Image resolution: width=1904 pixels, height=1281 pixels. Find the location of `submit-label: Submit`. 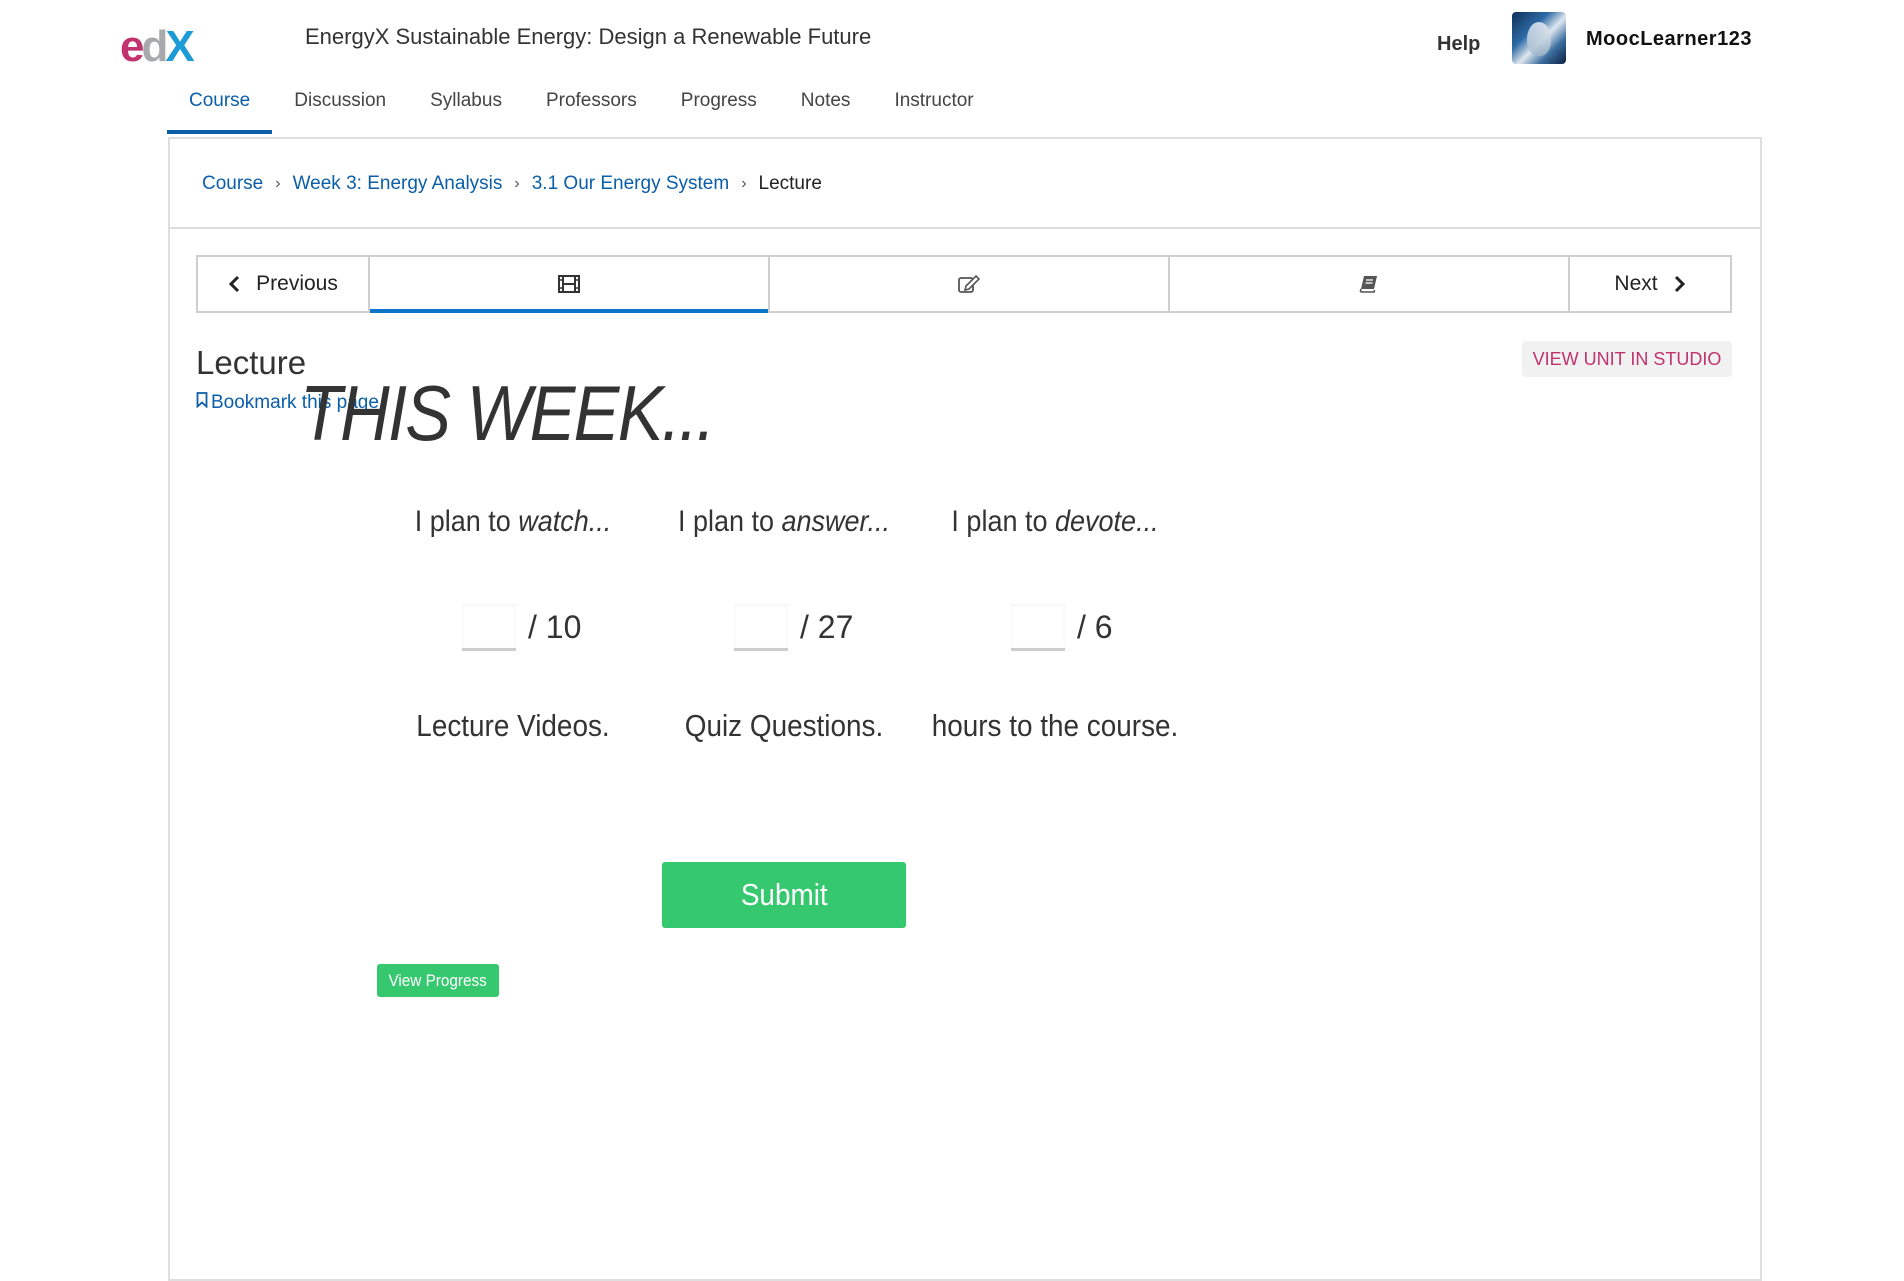

submit-label: Submit is located at coordinates (784, 894).